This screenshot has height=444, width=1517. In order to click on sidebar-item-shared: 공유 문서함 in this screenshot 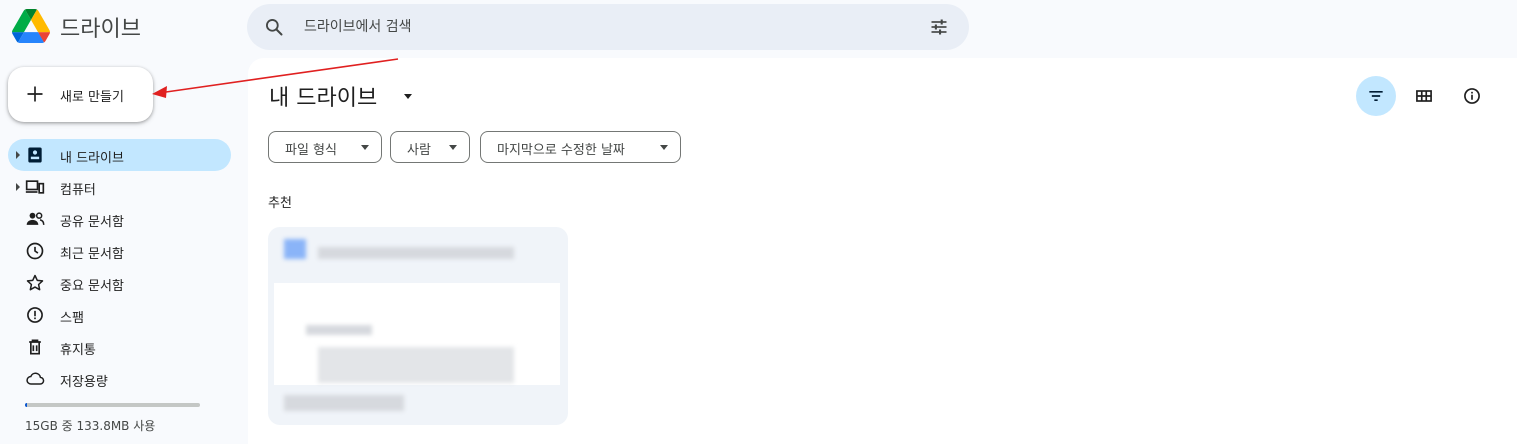, I will do `click(119, 219)`.